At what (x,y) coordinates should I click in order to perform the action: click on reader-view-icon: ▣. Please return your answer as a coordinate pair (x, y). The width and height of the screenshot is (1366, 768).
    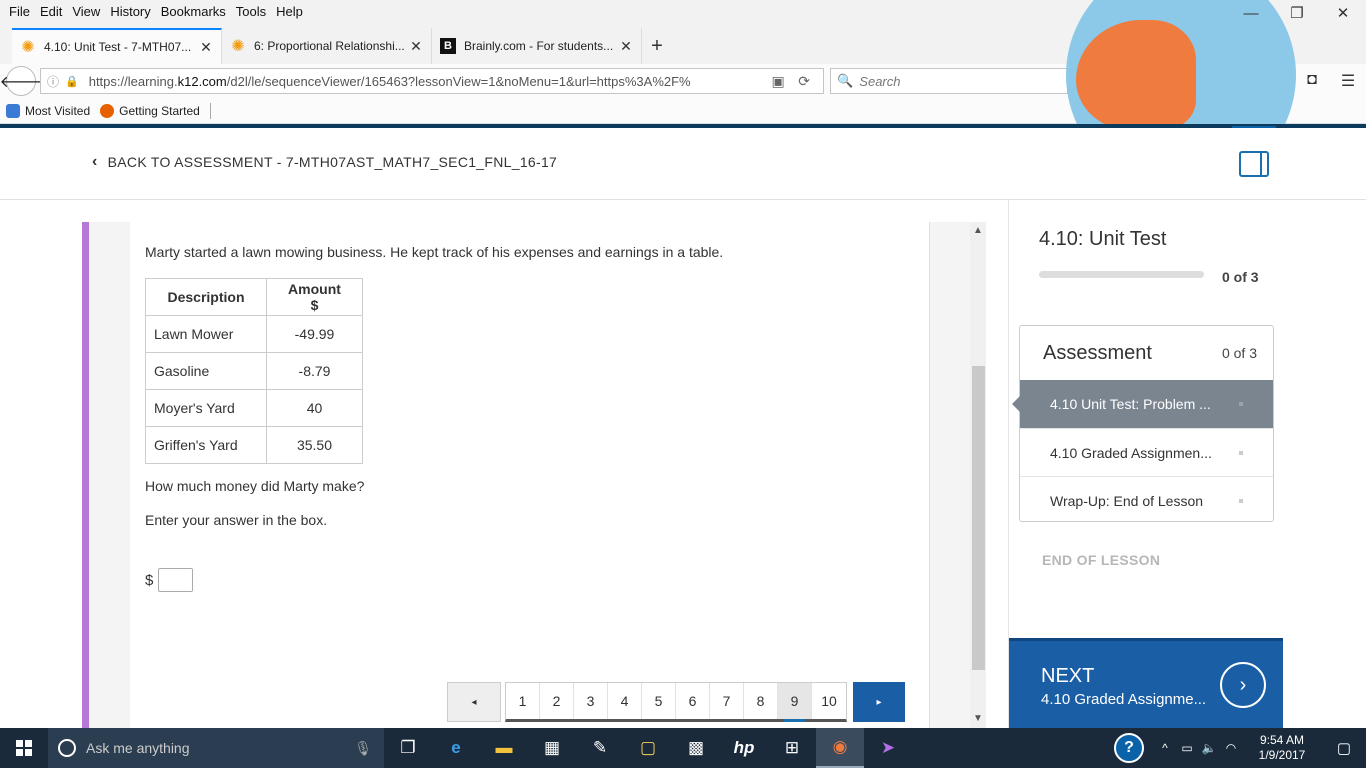
    Looking at the image, I should click on (778, 81).